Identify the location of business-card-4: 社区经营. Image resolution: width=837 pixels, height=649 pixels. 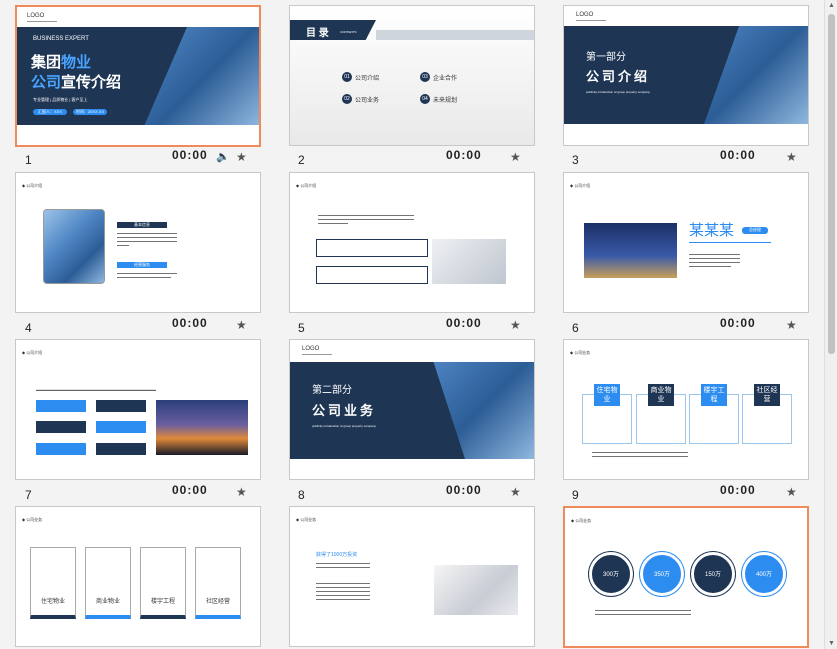
(218, 583).